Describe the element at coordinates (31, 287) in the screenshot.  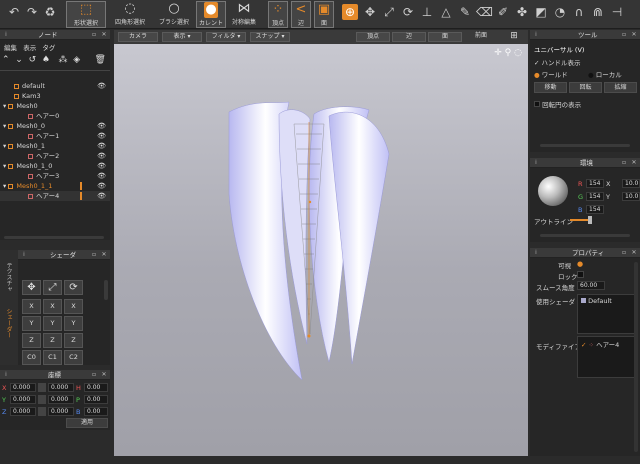
I see `move-axis-icon: ✥` at that location.